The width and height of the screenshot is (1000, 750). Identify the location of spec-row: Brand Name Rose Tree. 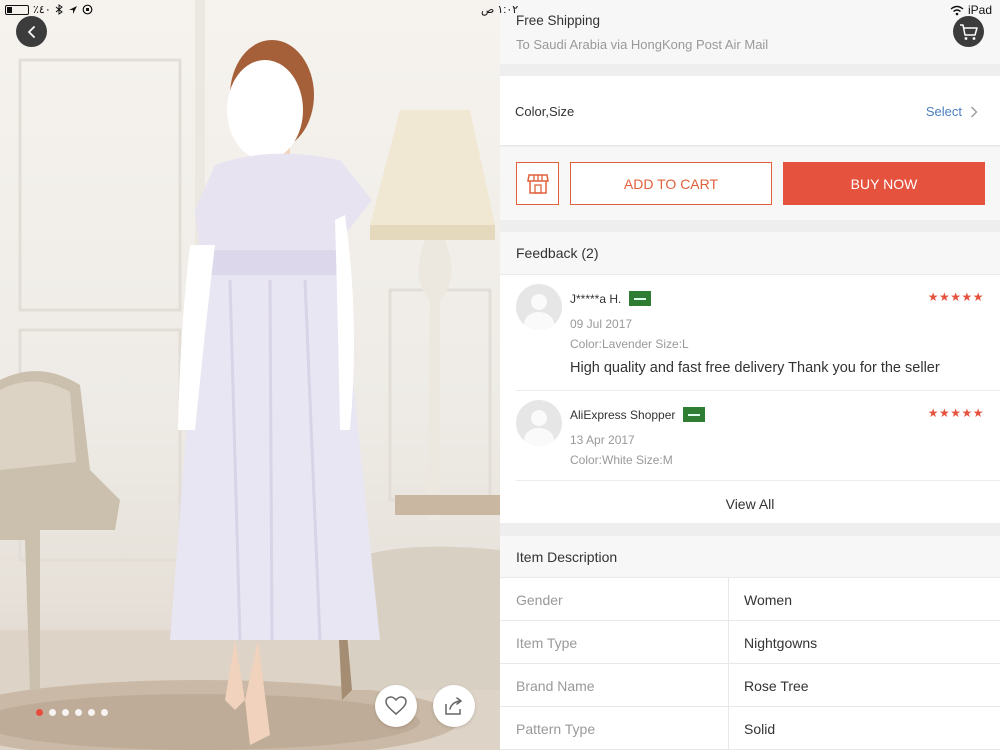
(750, 685).